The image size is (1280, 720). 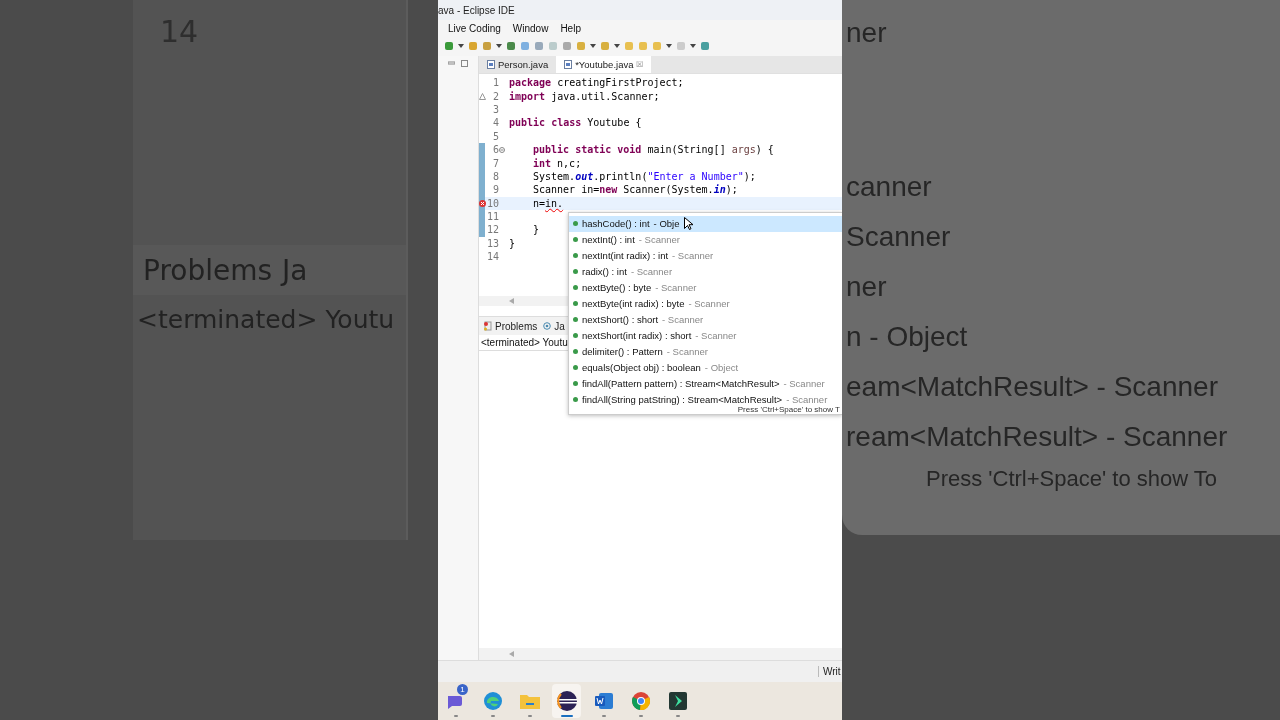 I want to click on console-text: <terminated> Youtu, so click(x=523, y=343).